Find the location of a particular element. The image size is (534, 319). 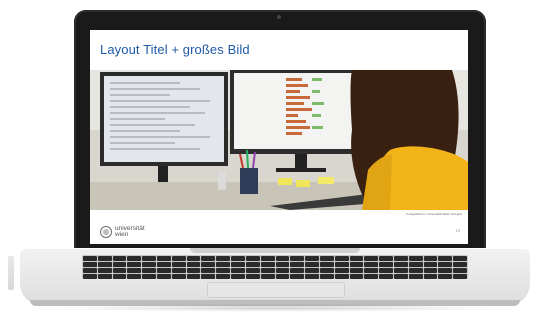

university-logo: universität wien is located at coordinates (130, 232).